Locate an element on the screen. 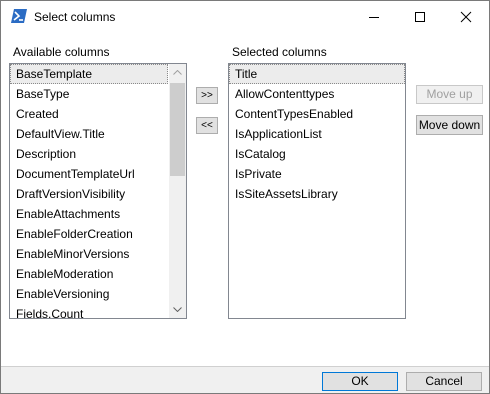  available-list-item: DraftVersionVisibility is located at coordinates (89, 194).